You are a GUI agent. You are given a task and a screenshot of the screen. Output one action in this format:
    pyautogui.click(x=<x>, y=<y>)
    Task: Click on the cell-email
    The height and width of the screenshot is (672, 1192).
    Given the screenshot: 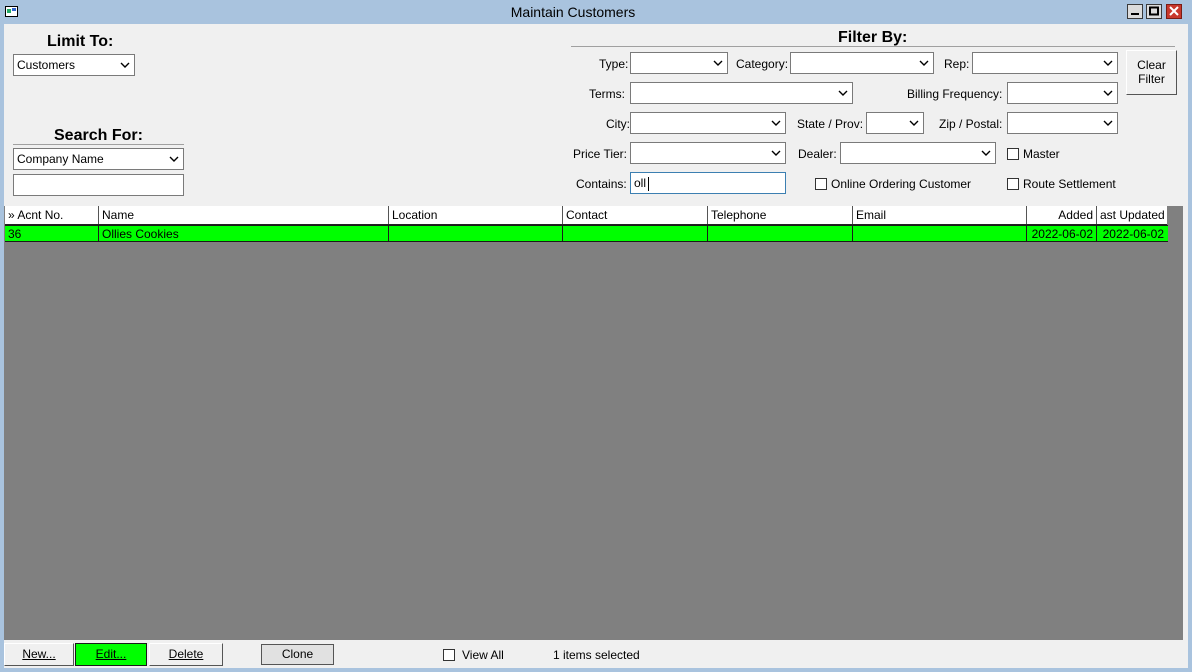 What is the action you would take?
    pyautogui.click(x=939, y=233)
    